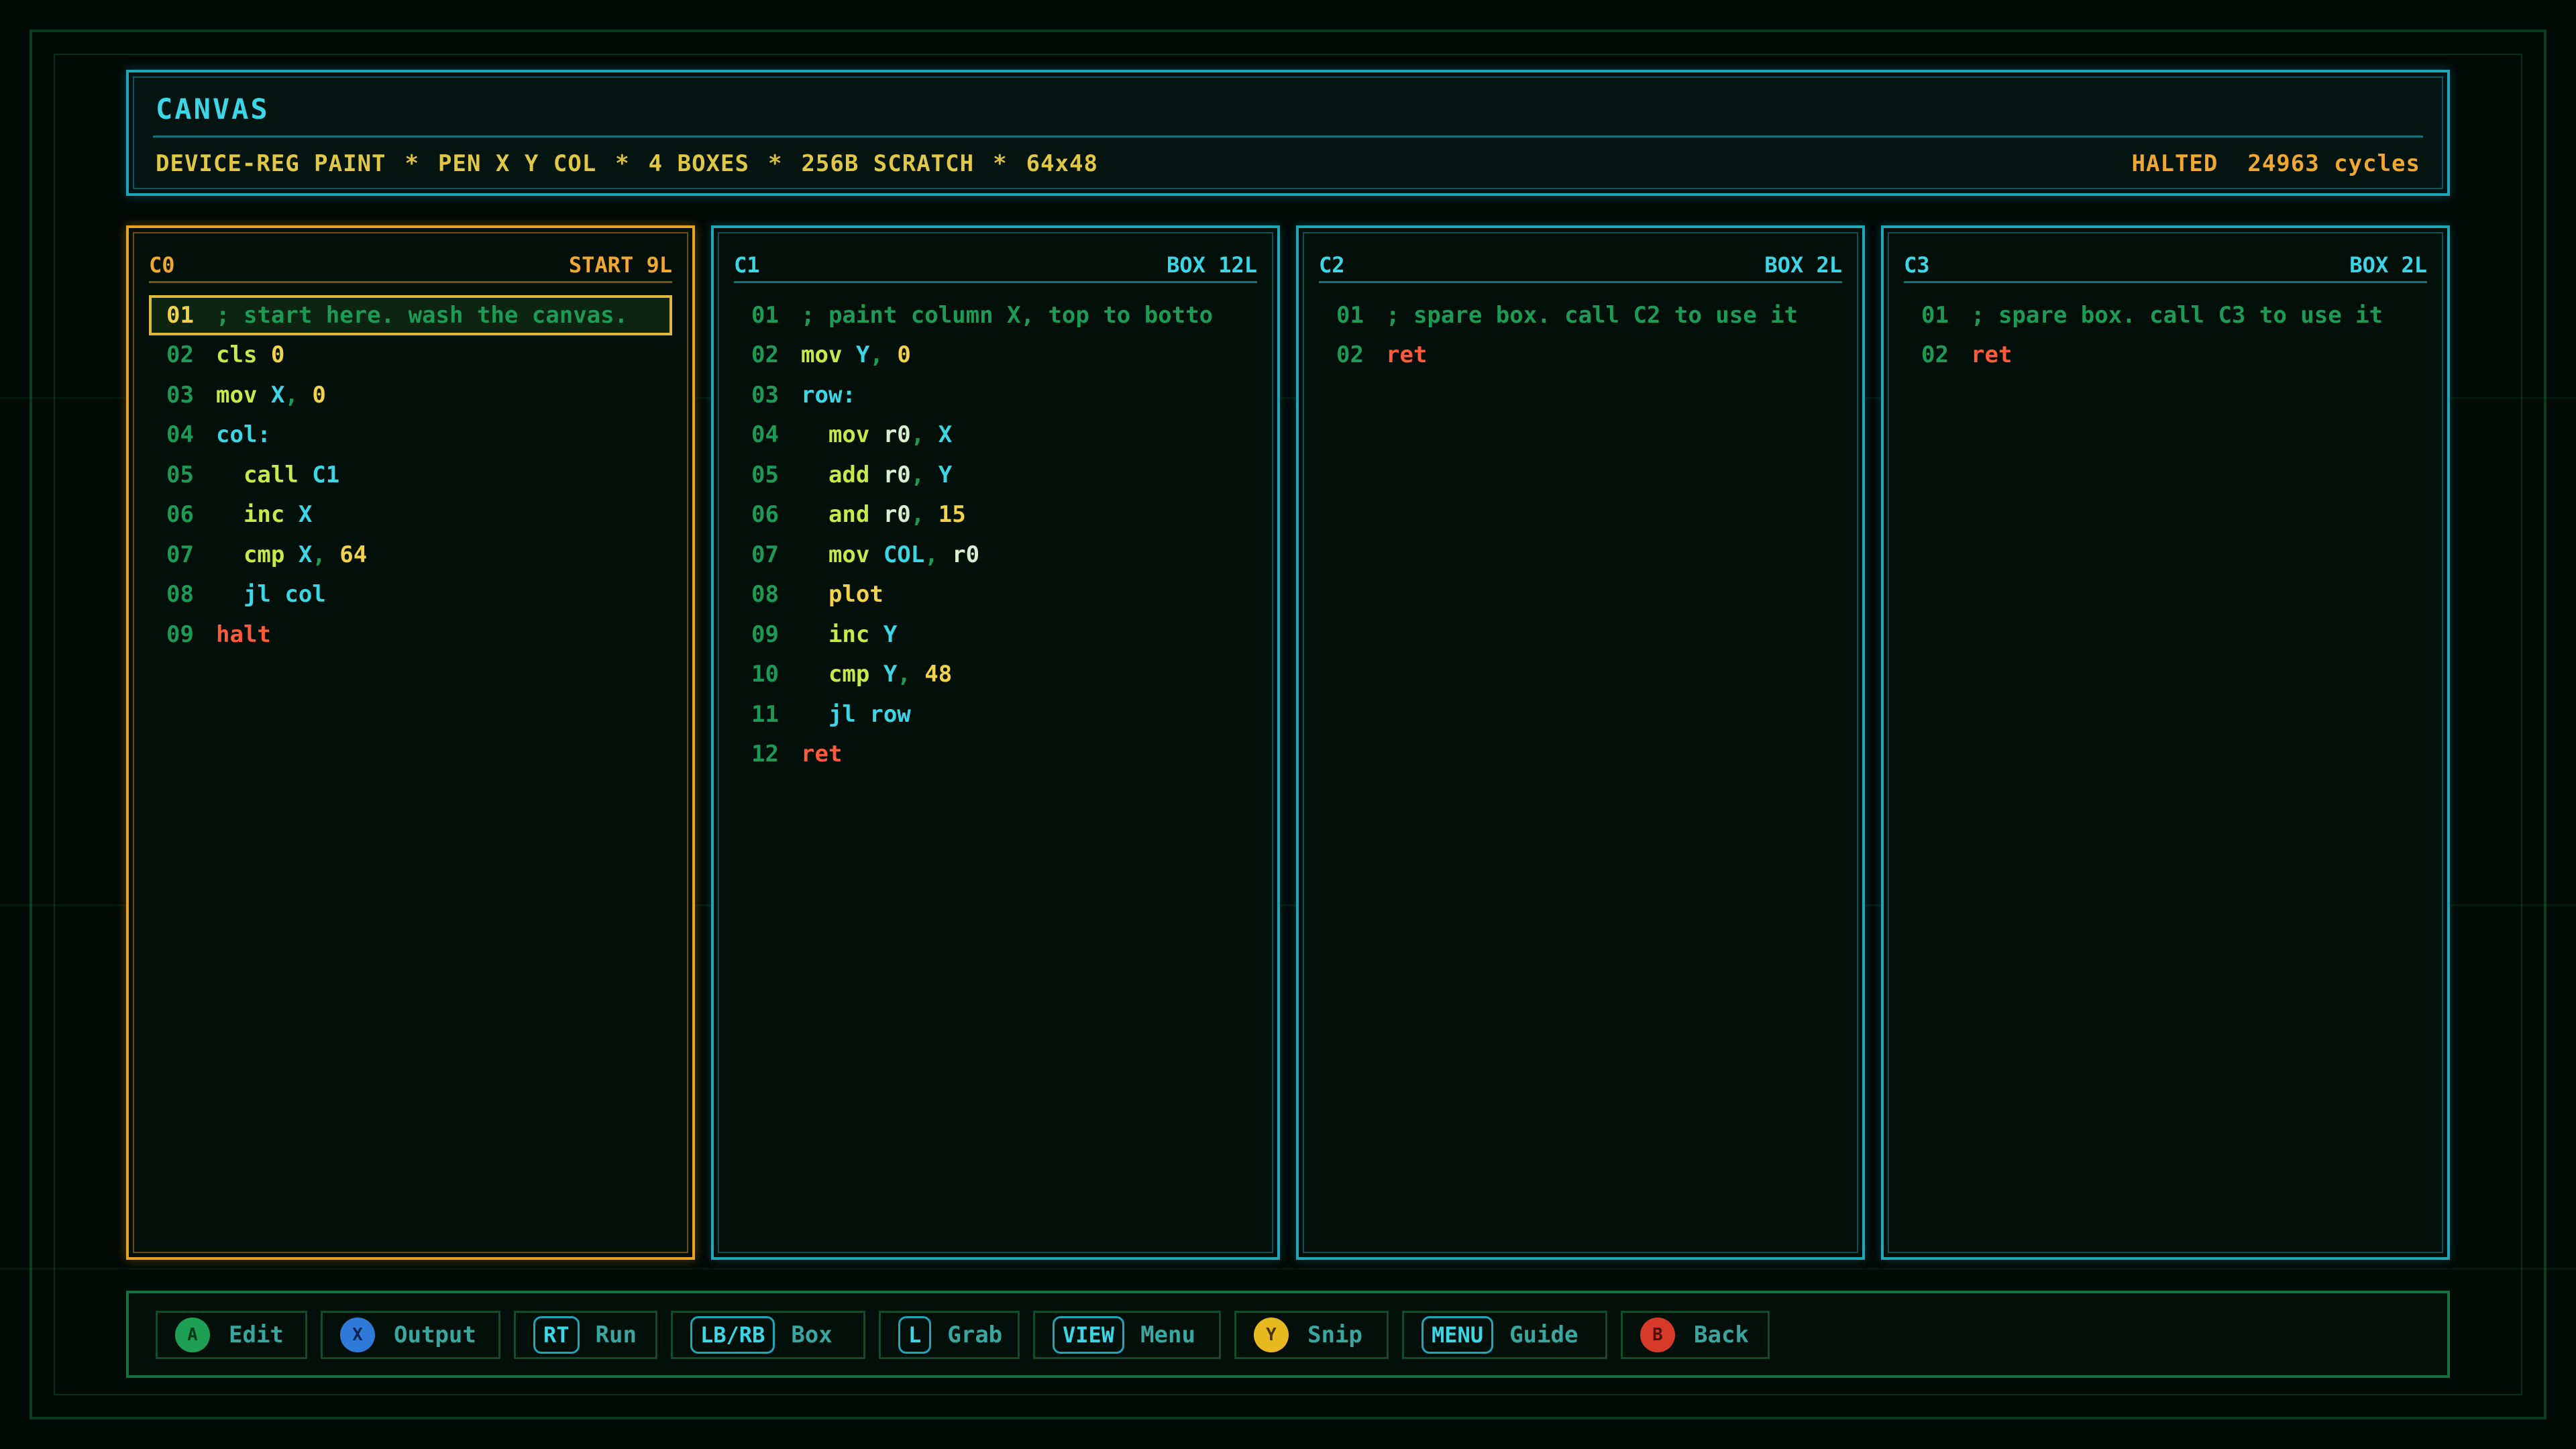 Image resolution: width=2576 pixels, height=1449 pixels. Describe the element at coordinates (698, 163) in the screenshot. I see `spec-item: 4 BOXES` at that location.